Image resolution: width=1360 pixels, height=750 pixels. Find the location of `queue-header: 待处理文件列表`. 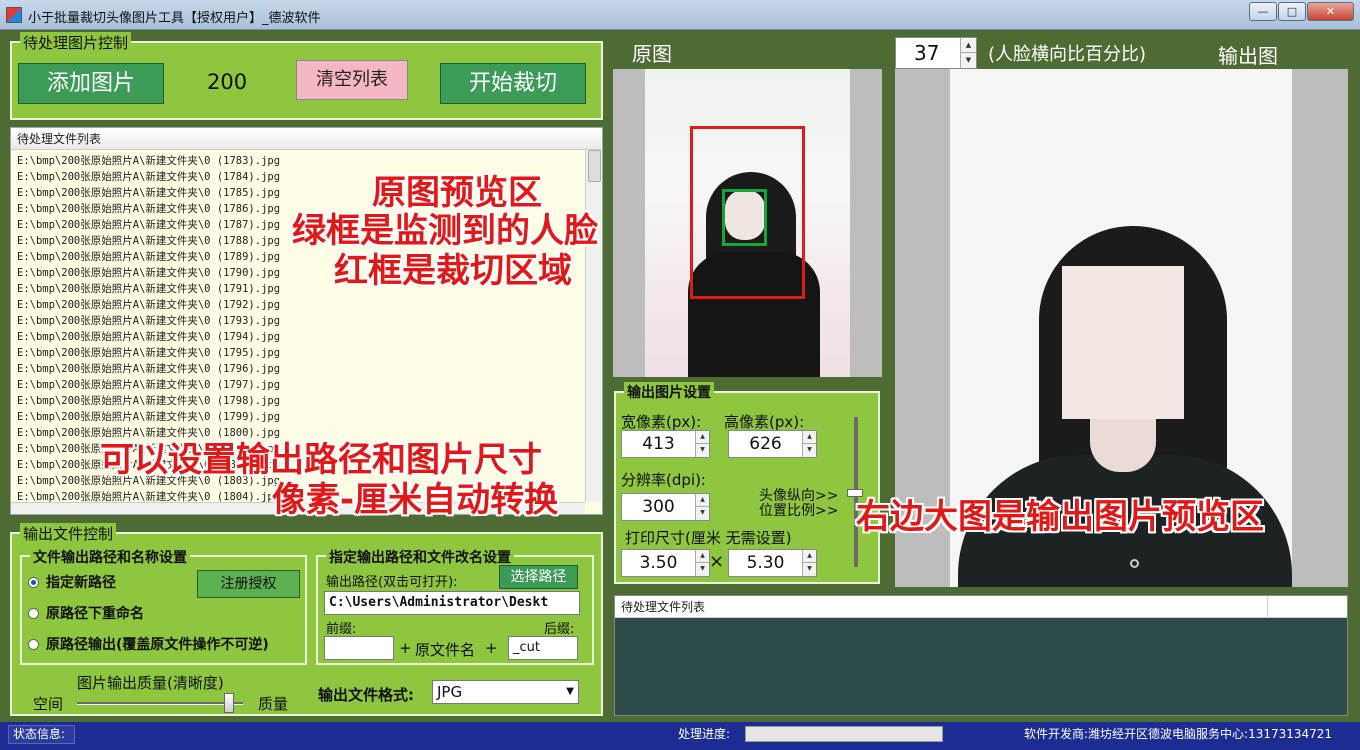

queue-header: 待处理文件列表 is located at coordinates (981, 607).